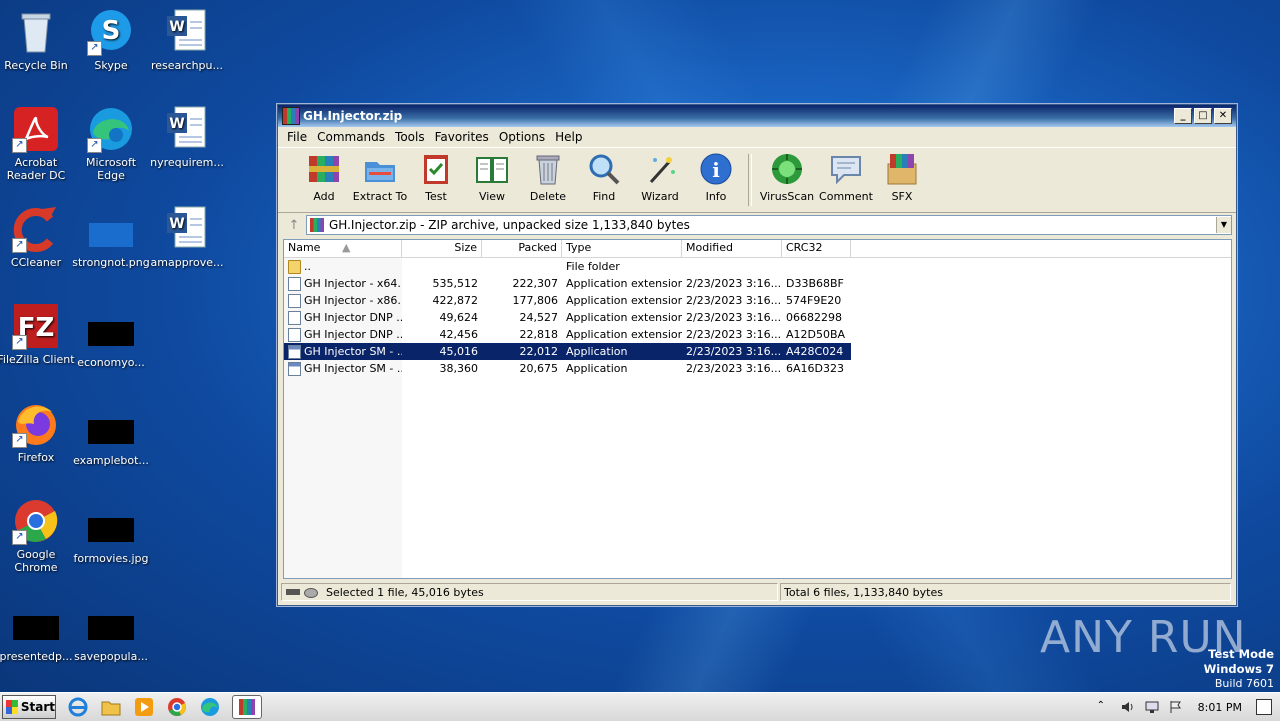 This screenshot has width=1280, height=721. I want to click on firefox-icon: ↗, so click(36, 424).